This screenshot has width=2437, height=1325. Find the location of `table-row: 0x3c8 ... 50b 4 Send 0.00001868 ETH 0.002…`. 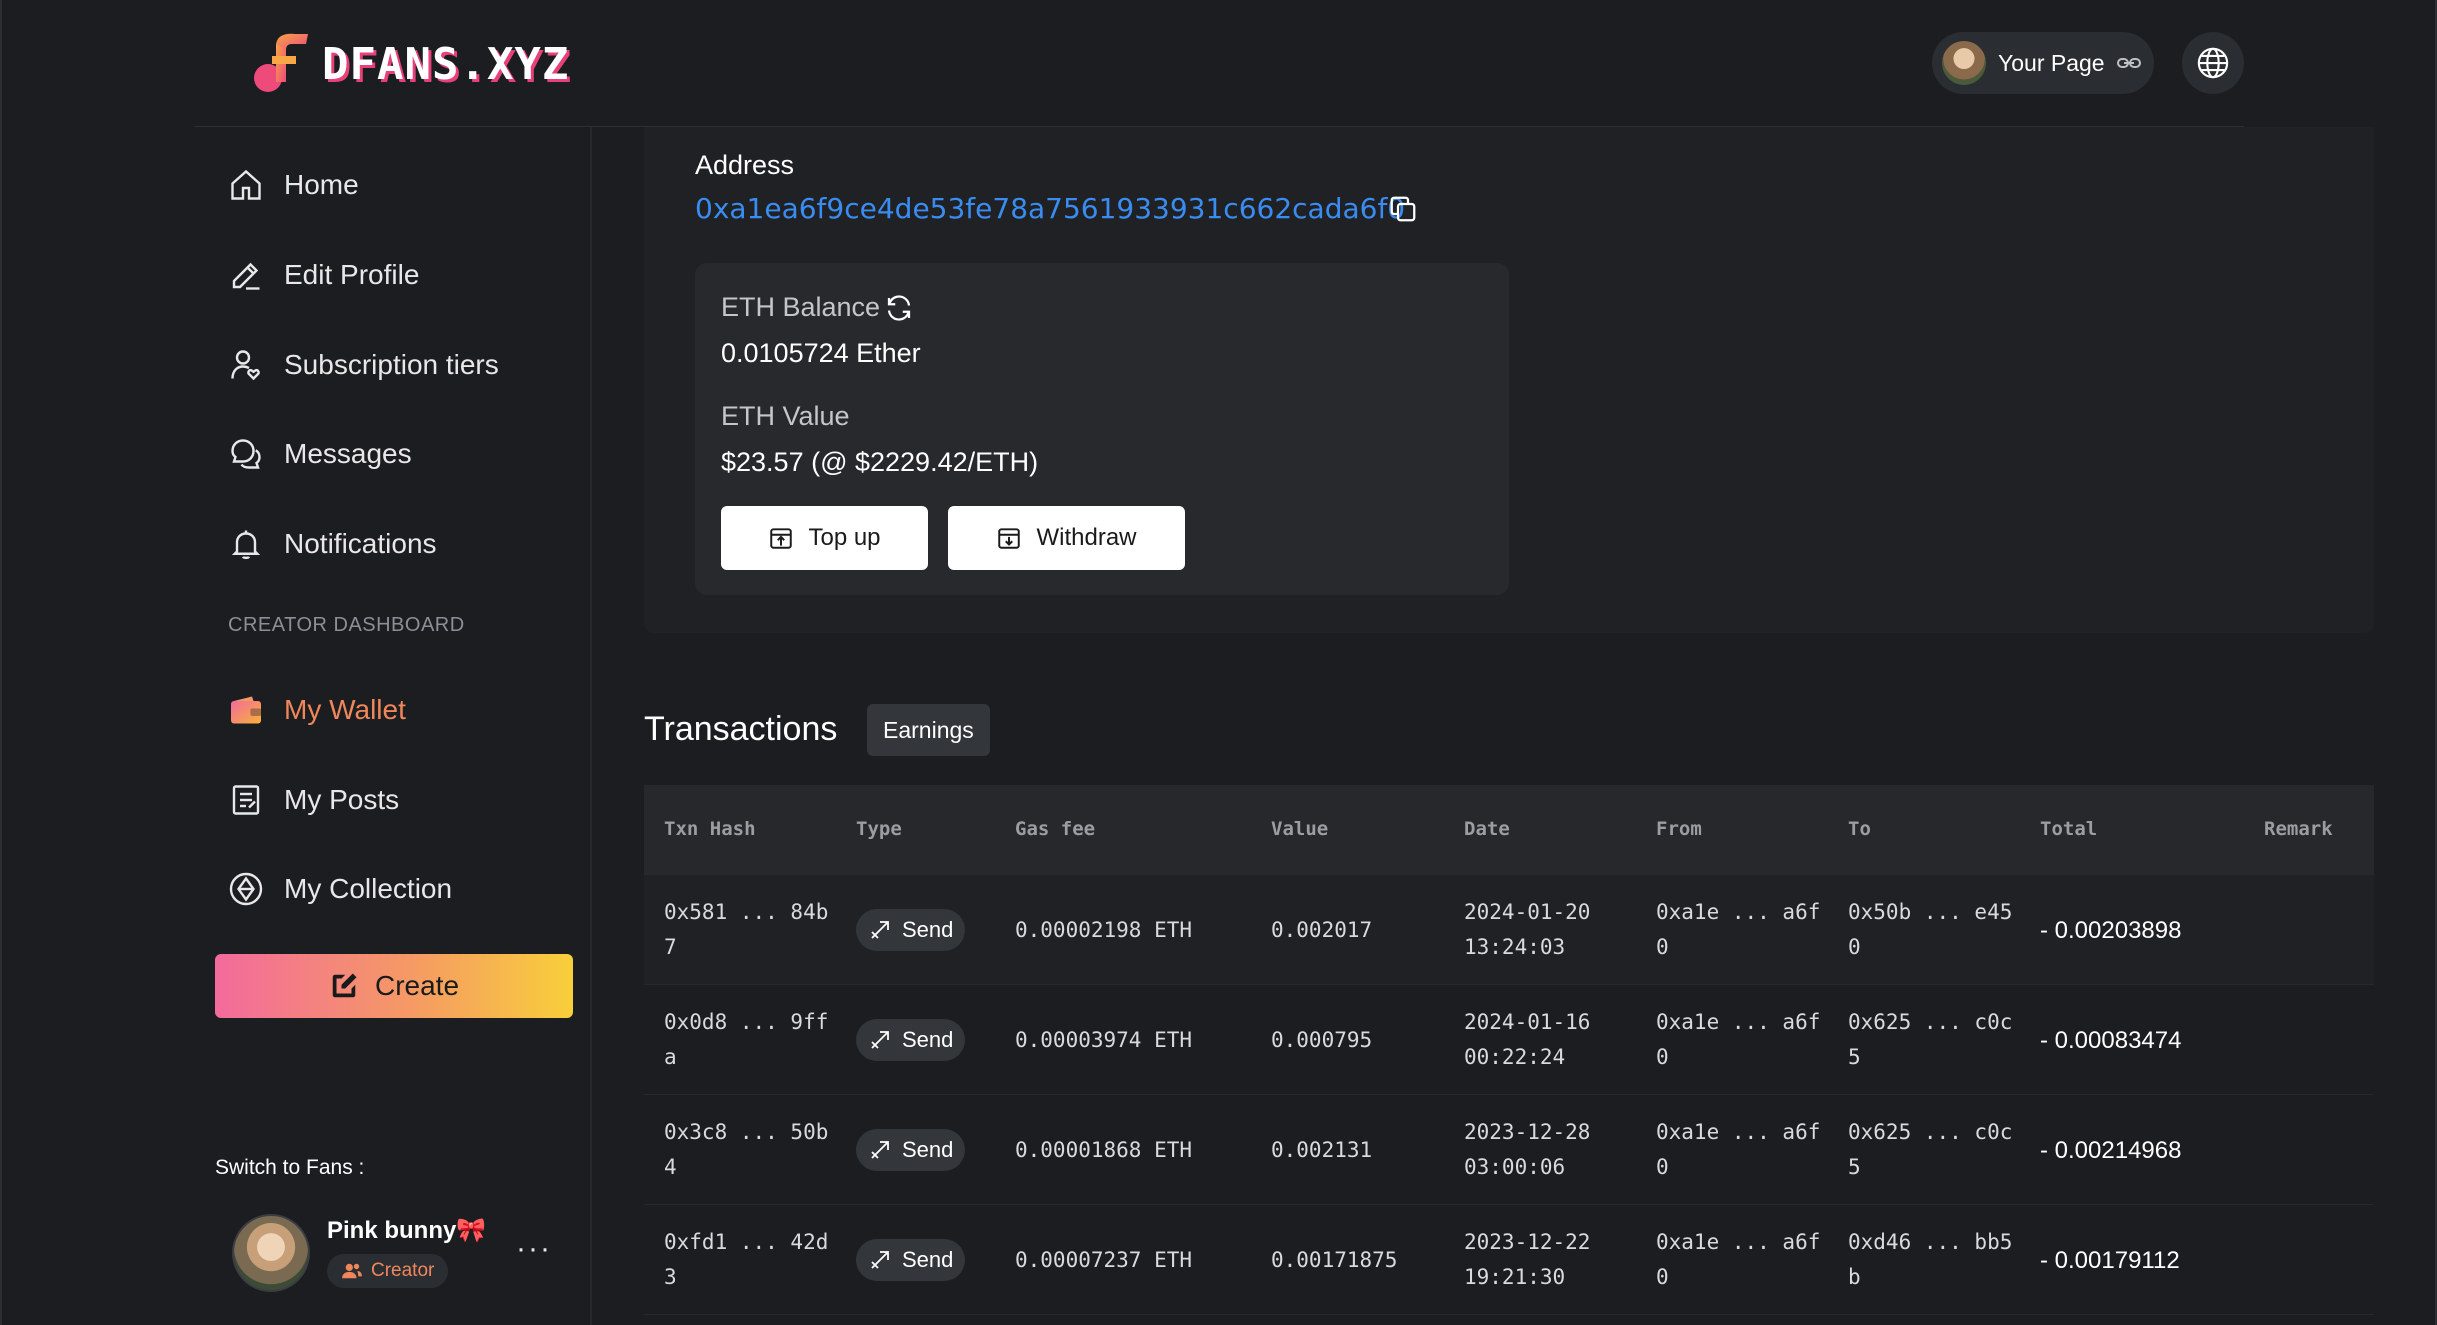

table-row: 0x3c8 ... 50b 4 Send 0.00001868 ETH 0.002… is located at coordinates (1509, 1150).